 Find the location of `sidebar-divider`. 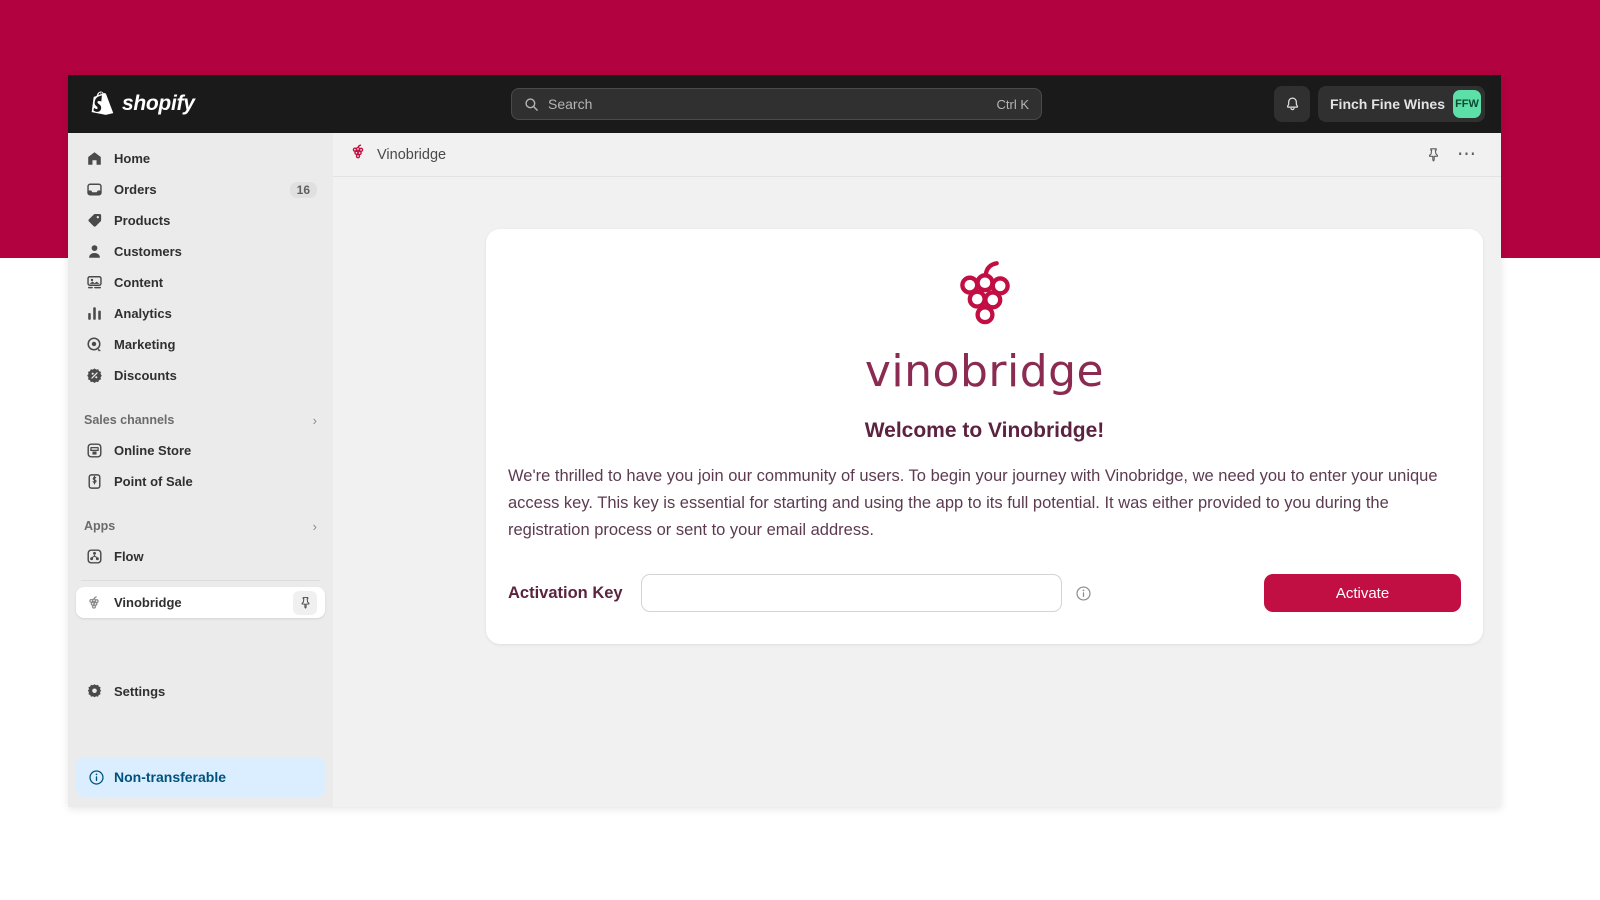

sidebar-divider is located at coordinates (200, 580).